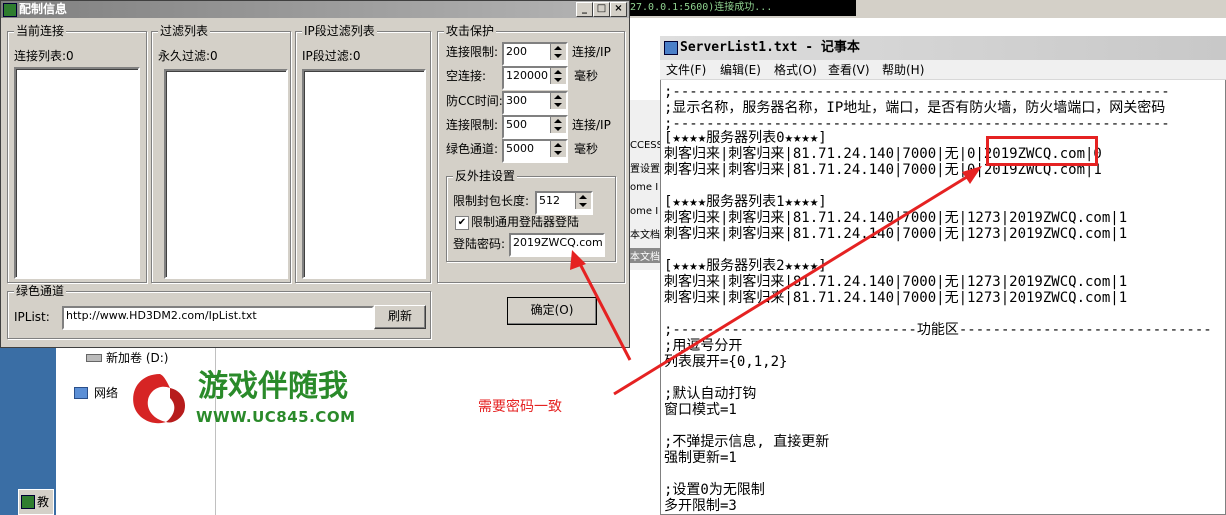 The image size is (1226, 515). I want to click on notepad-icon, so click(671, 48).